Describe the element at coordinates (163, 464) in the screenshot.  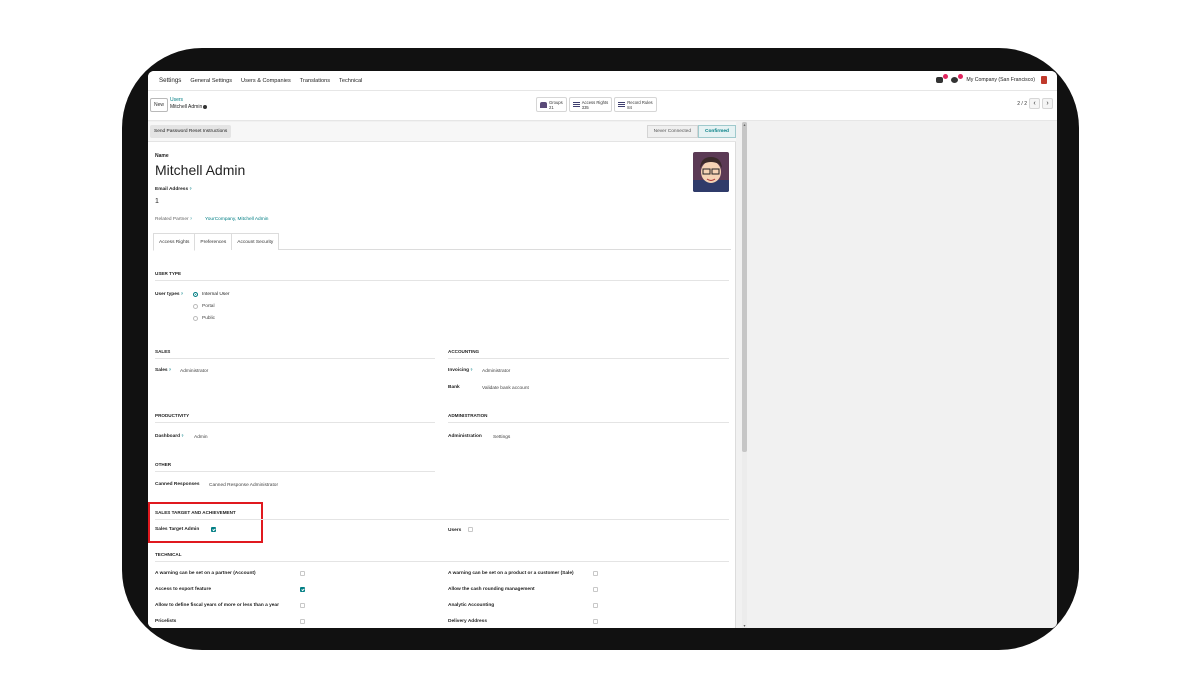
I see `section-other: OTHER` at that location.